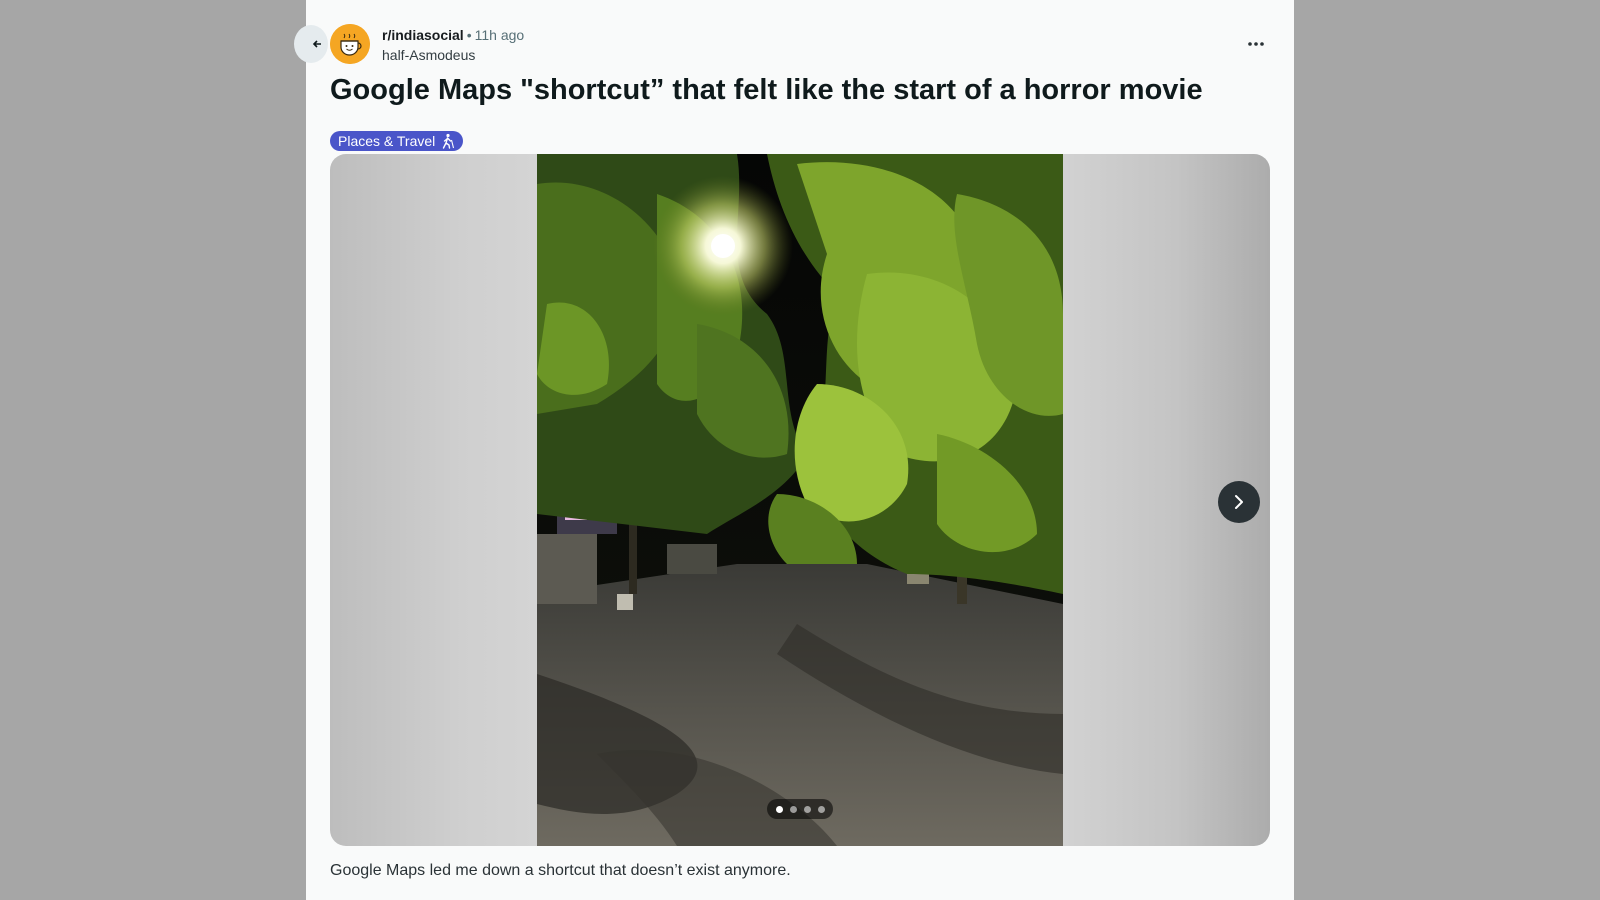 The width and height of the screenshot is (1600, 900). Describe the element at coordinates (449, 141) in the screenshot. I see `walking-person-icon` at that location.